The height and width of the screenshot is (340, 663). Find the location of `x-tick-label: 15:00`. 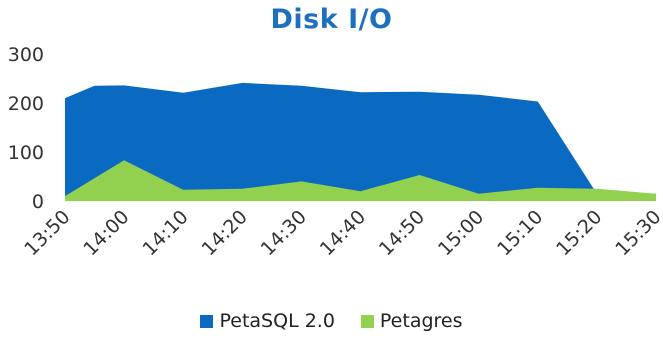

x-tick-label: 15:00 is located at coordinates (461, 233).